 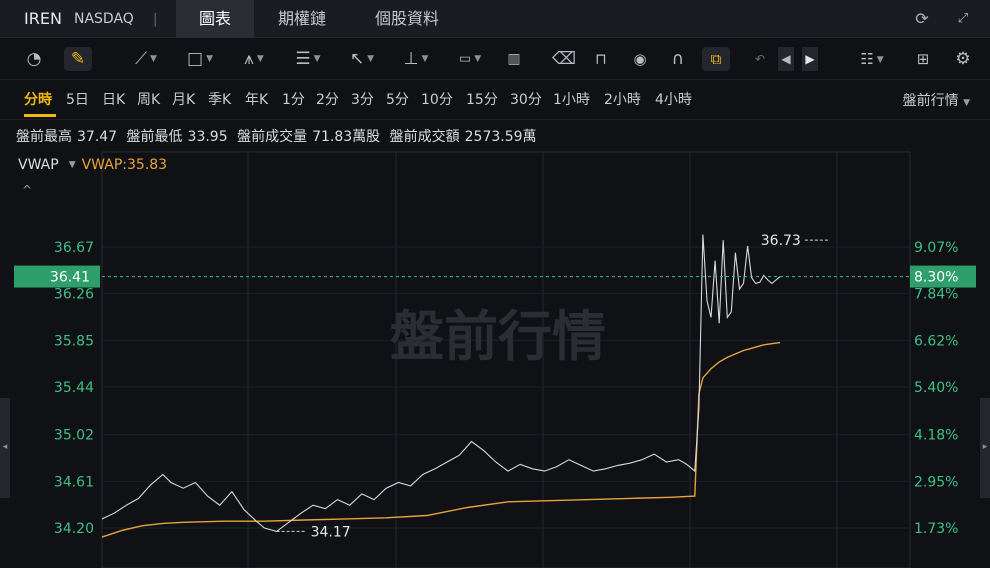 What do you see at coordinates (43, 18) in the screenshot?
I see `ticker-symbol: IREN` at bounding box center [43, 18].